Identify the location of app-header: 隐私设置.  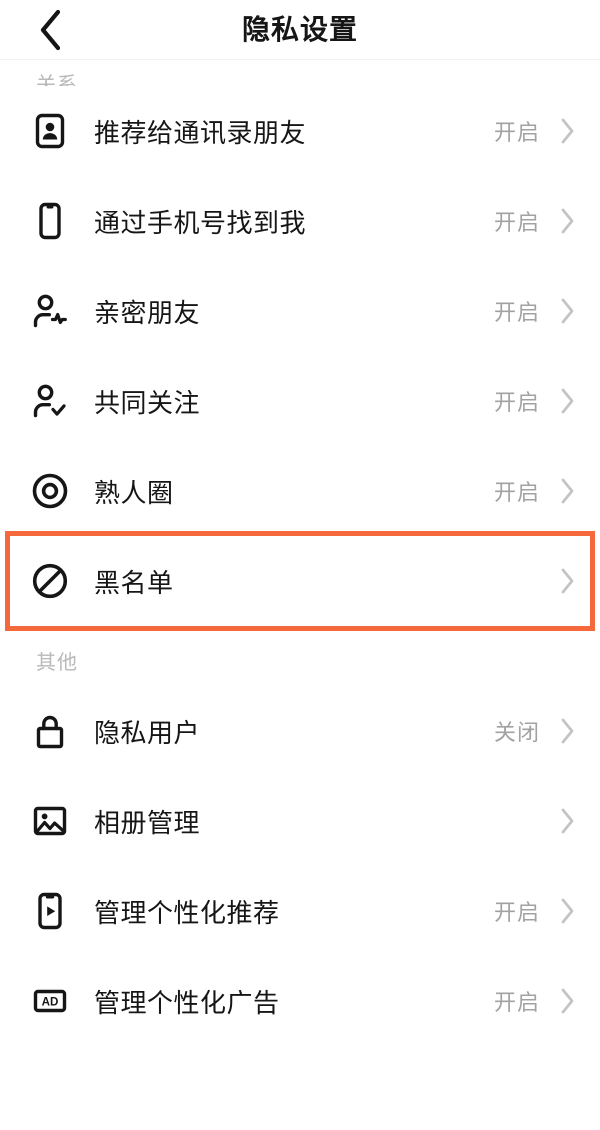
(300, 30).